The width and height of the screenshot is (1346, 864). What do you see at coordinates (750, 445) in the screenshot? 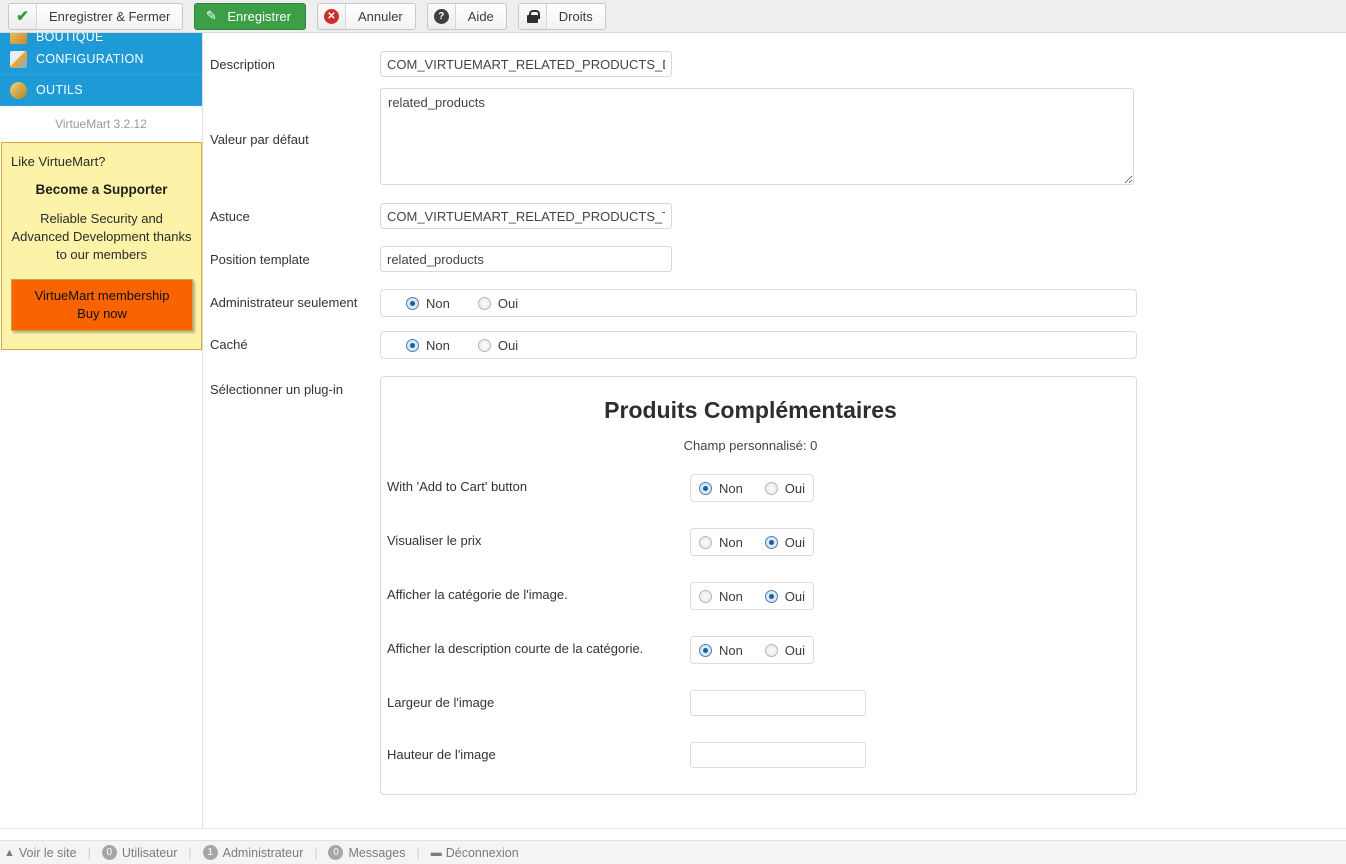
I see `plugin-custom-field-count: Champ personnalisé: 0` at bounding box center [750, 445].